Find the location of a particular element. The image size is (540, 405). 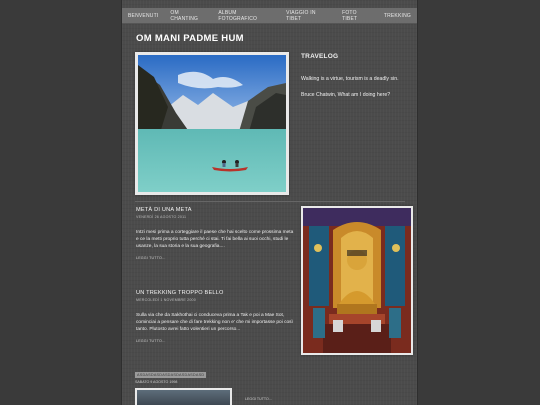

post-title: Un trekking troppo bello is located at coordinates (215, 293).